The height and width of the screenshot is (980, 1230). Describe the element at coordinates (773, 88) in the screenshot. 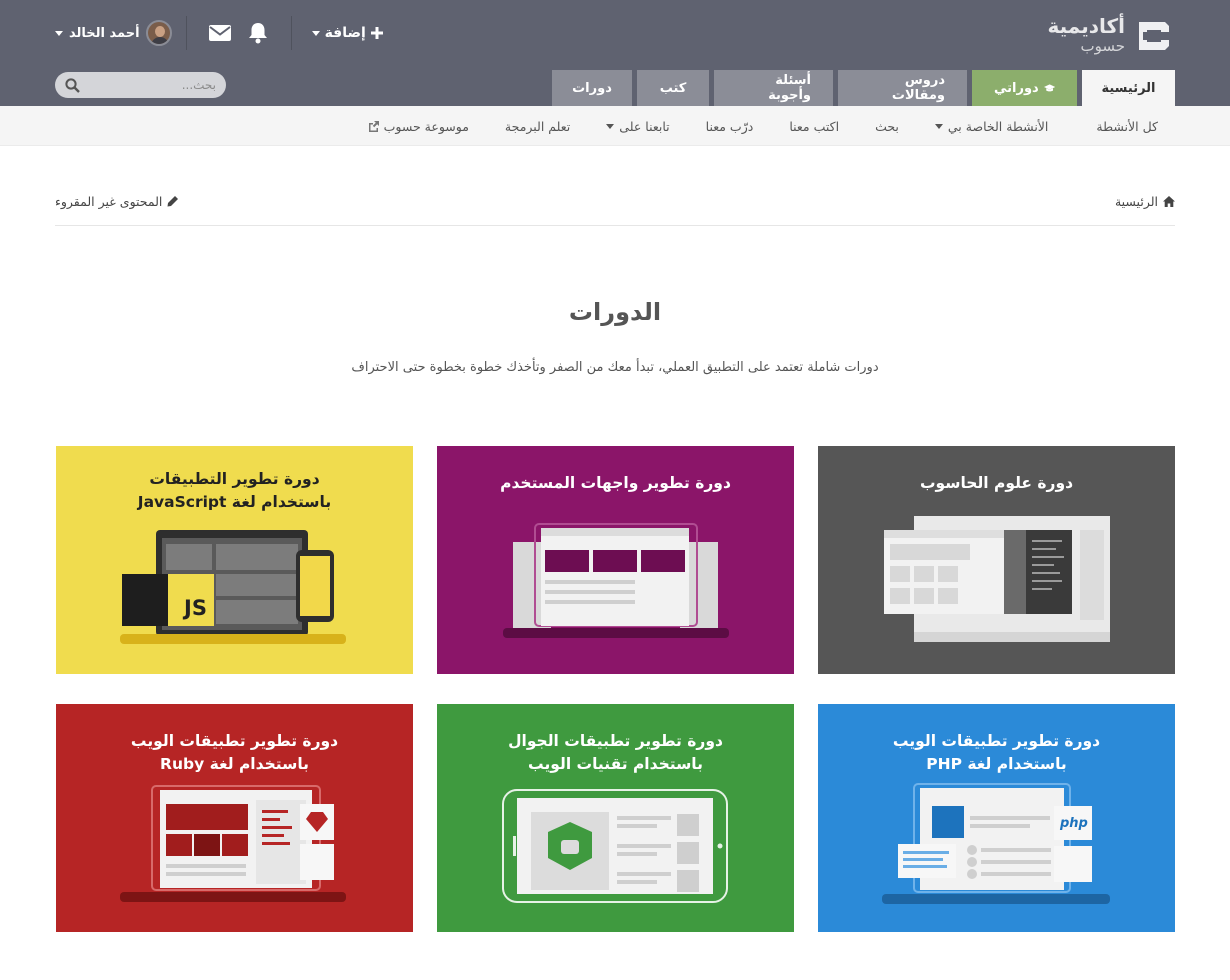

I see `tab-qa: أسئلة وأجوبة` at that location.